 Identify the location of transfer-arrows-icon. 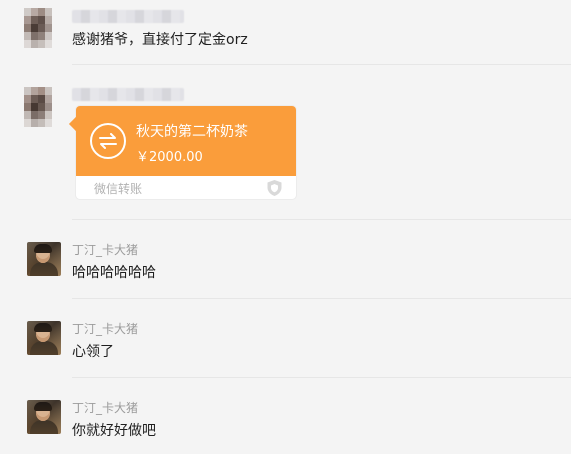
(108, 141).